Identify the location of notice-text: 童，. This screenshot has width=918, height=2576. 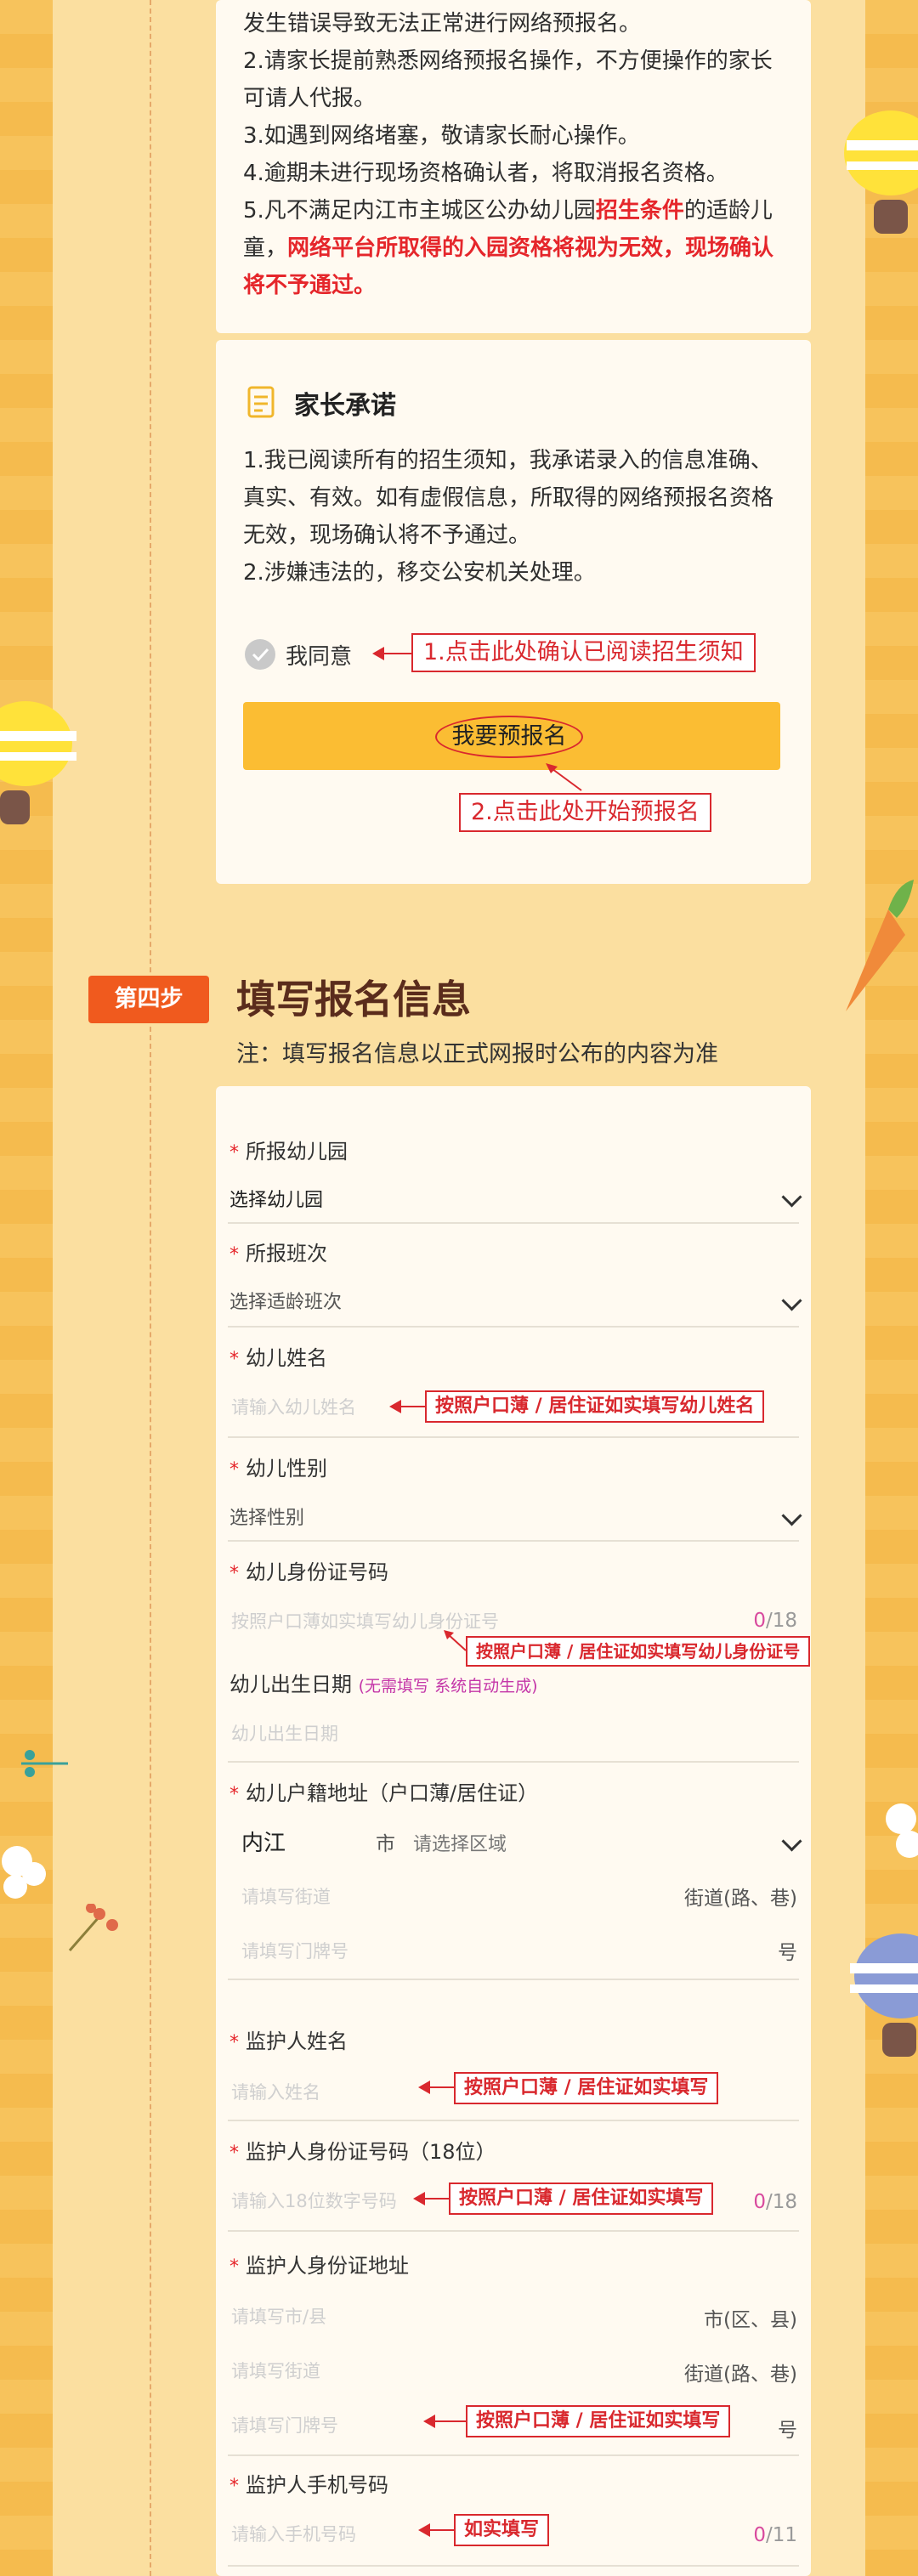
(265, 248).